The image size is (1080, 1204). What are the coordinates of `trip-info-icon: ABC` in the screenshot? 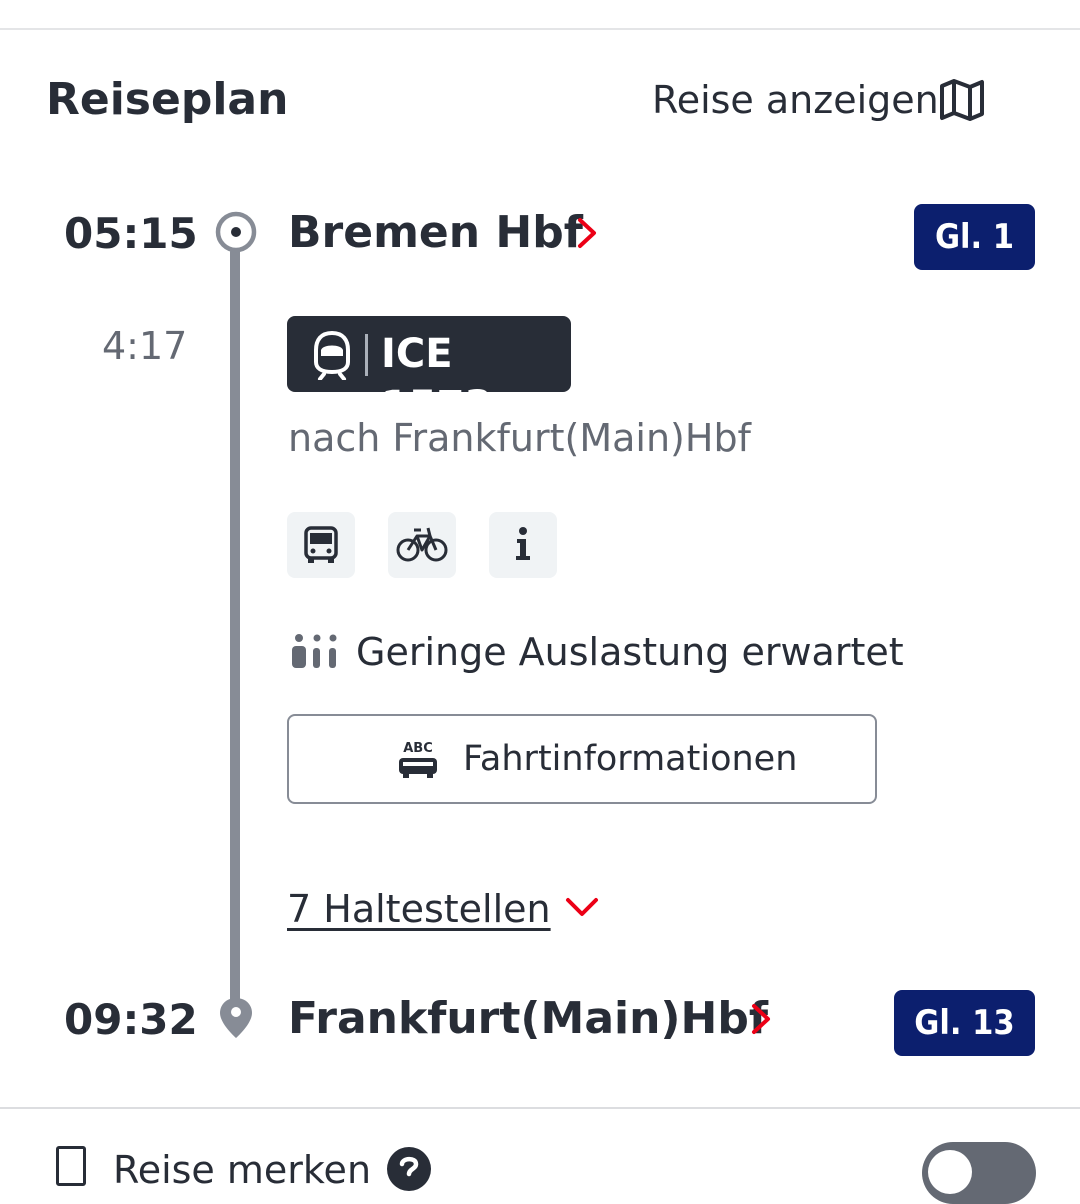 It's located at (418, 759).